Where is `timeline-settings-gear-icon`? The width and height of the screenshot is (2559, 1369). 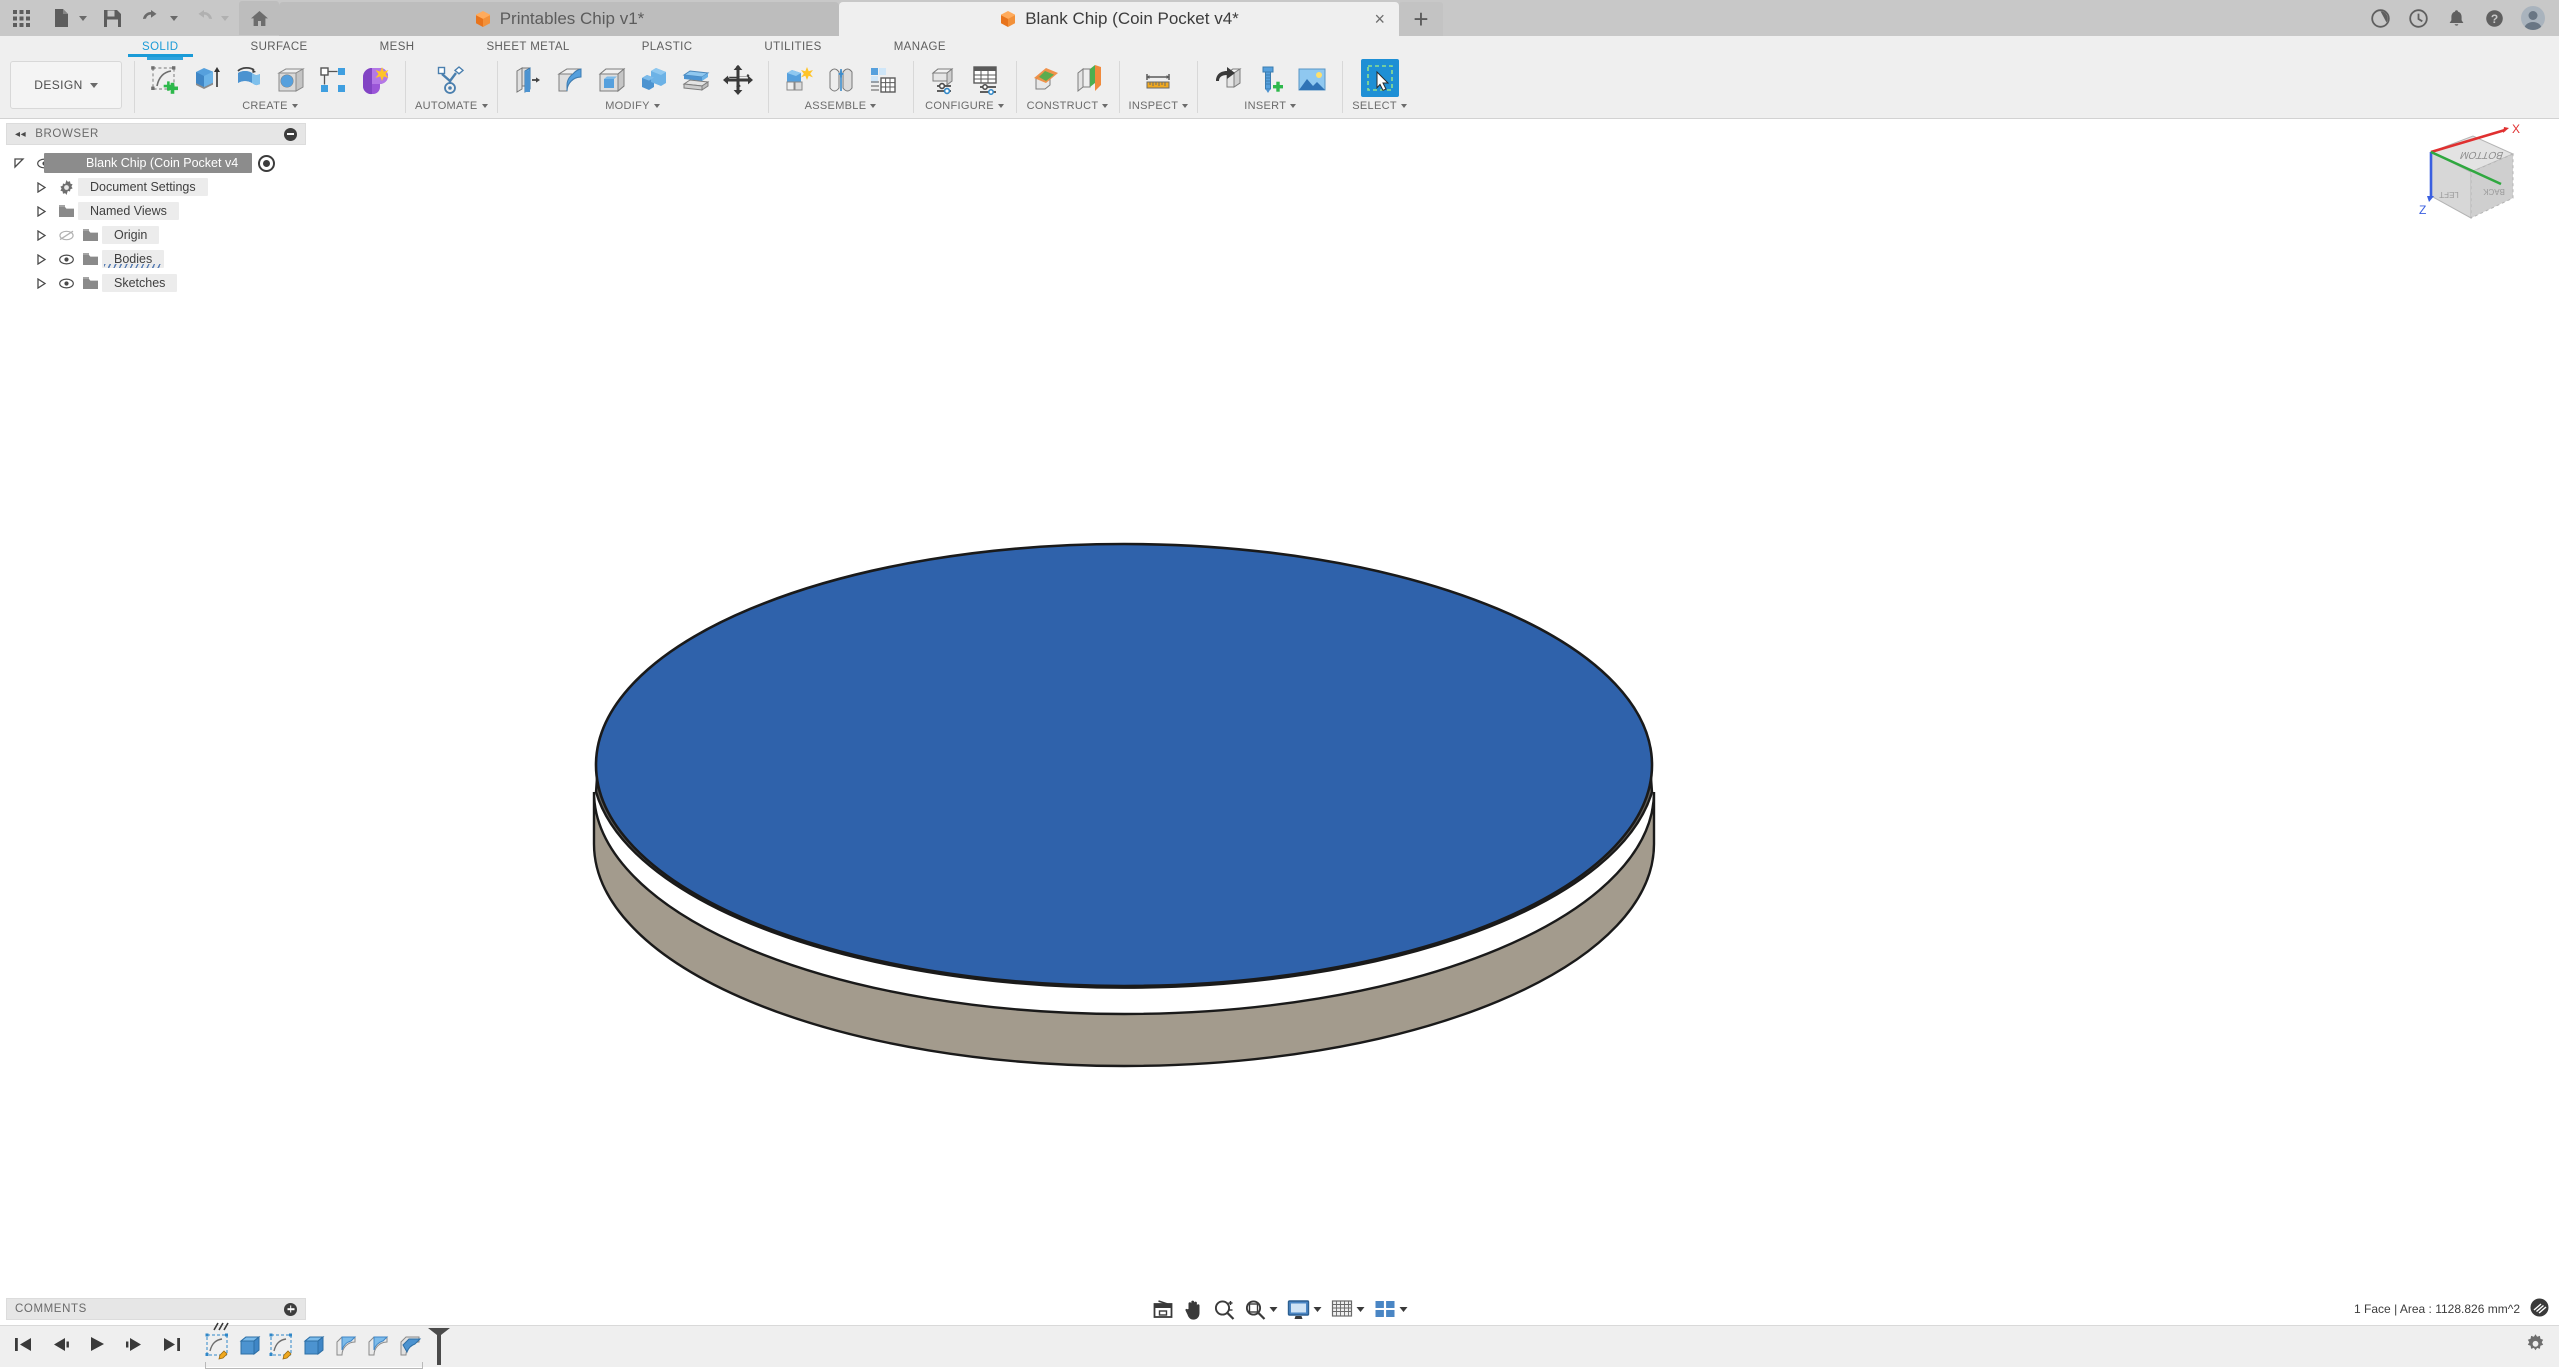
timeline-settings-gear-icon is located at coordinates (2535, 1345).